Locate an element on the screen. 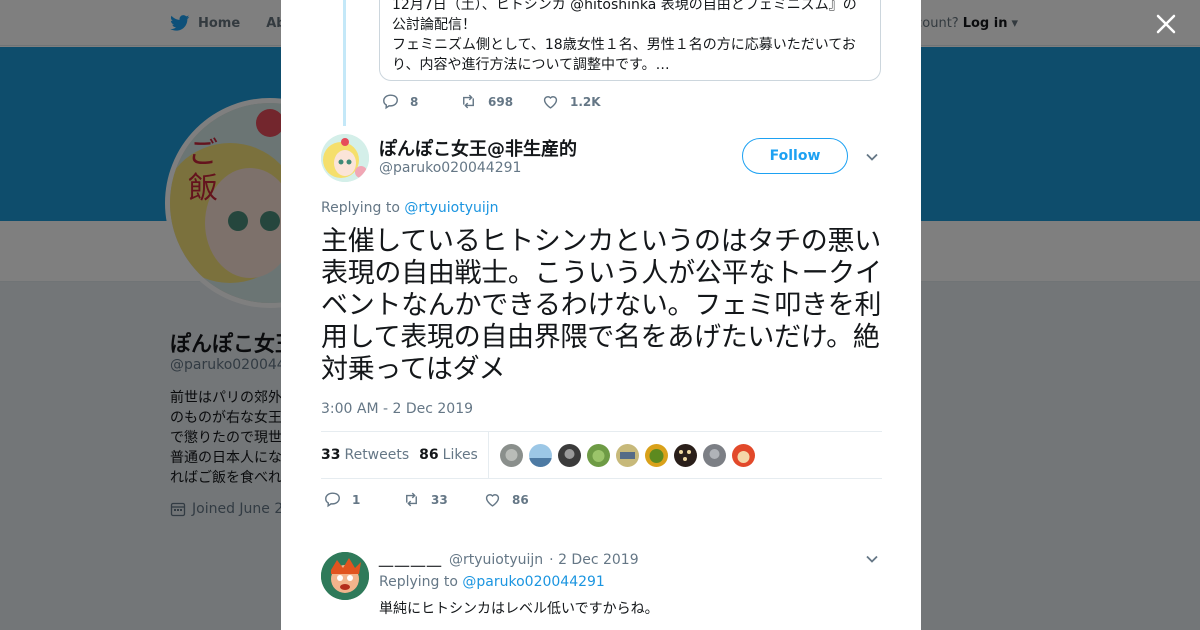 The width and height of the screenshot is (1200, 630). retweets-stat: 33 Retweets is located at coordinates (365, 455).